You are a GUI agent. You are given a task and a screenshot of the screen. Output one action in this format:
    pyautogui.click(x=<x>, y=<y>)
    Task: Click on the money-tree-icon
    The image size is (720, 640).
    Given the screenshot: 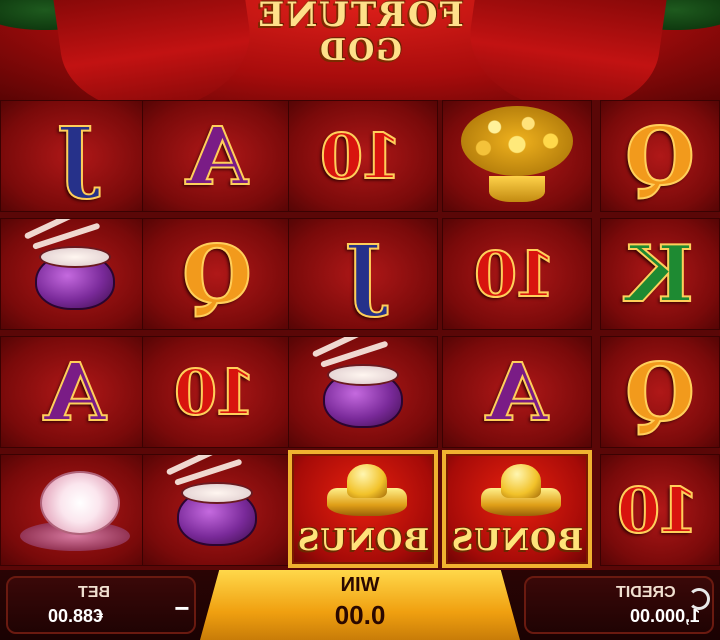 What is the action you would take?
    pyautogui.click(x=517, y=156)
    